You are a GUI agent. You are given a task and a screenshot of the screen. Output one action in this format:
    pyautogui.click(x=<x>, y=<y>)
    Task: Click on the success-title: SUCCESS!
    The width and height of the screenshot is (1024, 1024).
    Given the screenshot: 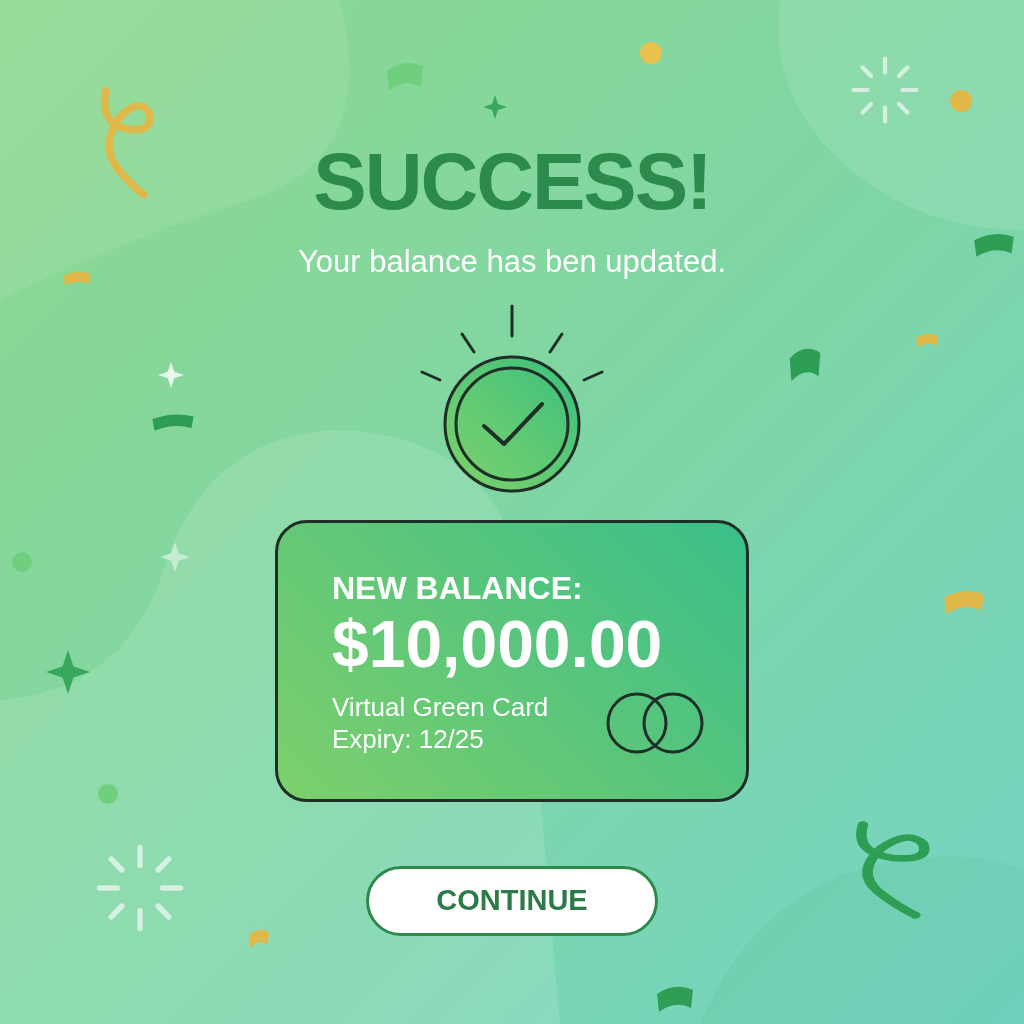 What is the action you would take?
    pyautogui.click(x=512, y=182)
    